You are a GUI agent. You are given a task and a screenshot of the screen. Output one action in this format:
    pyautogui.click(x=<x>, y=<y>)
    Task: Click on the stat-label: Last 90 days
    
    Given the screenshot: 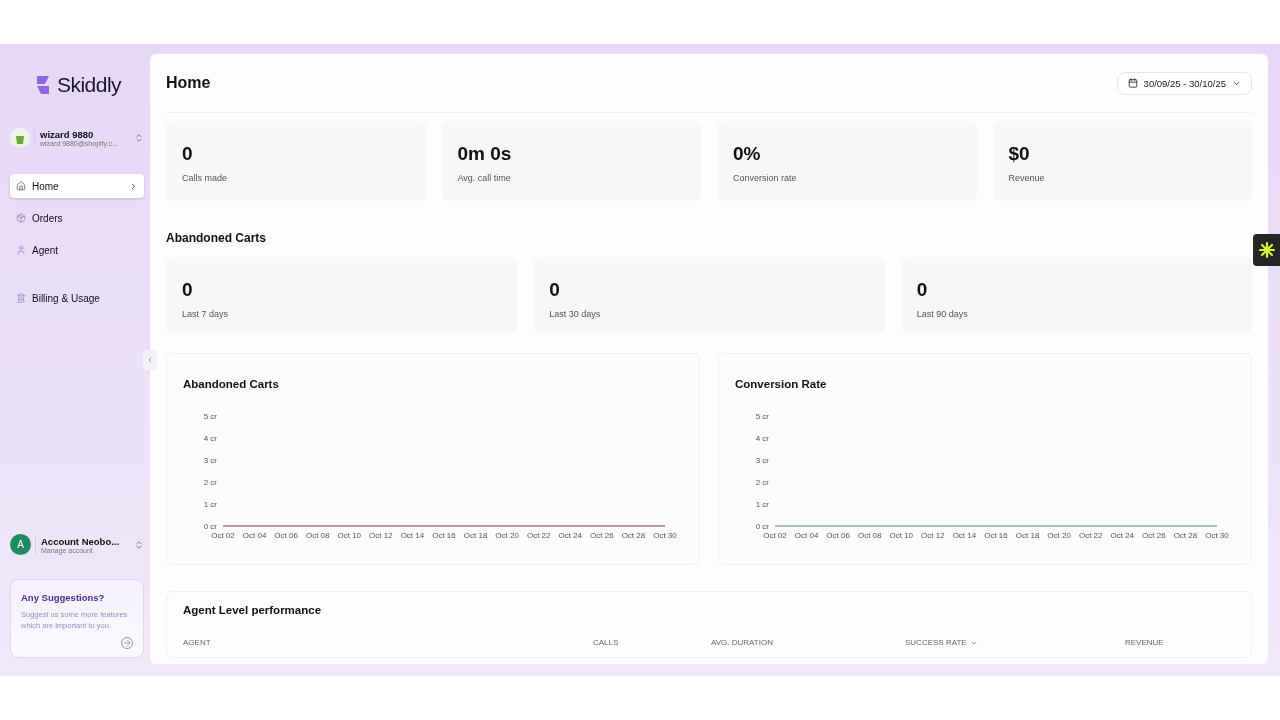 What is the action you would take?
    pyautogui.click(x=942, y=314)
    